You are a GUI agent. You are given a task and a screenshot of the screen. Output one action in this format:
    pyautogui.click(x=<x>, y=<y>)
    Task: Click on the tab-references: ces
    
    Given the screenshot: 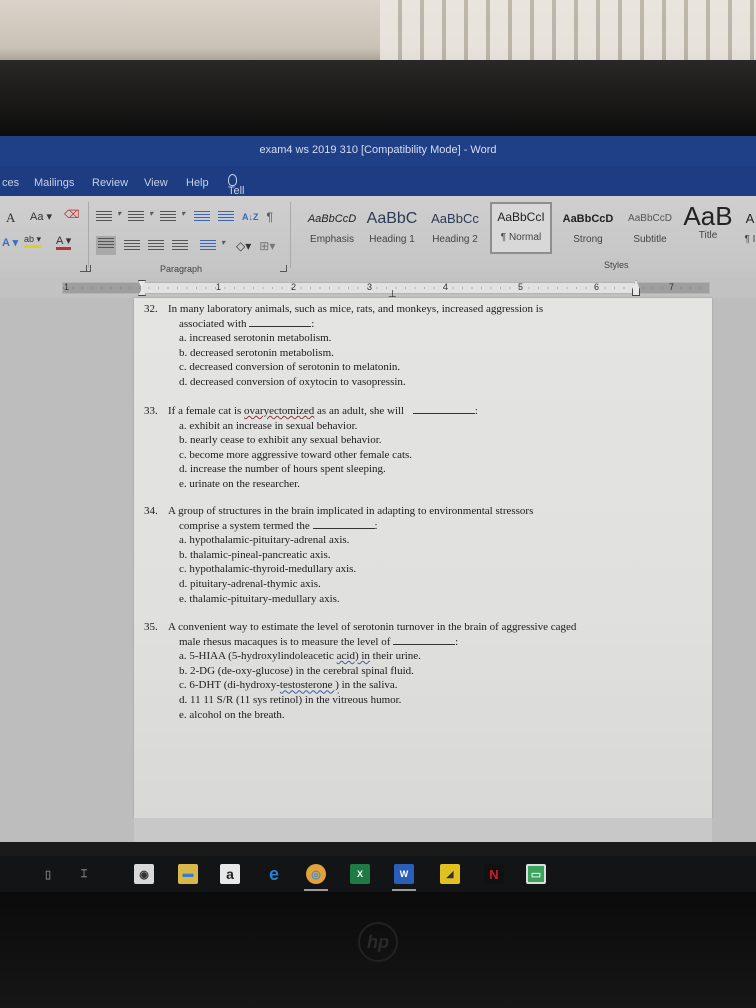 What is the action you would take?
    pyautogui.click(x=10, y=183)
    